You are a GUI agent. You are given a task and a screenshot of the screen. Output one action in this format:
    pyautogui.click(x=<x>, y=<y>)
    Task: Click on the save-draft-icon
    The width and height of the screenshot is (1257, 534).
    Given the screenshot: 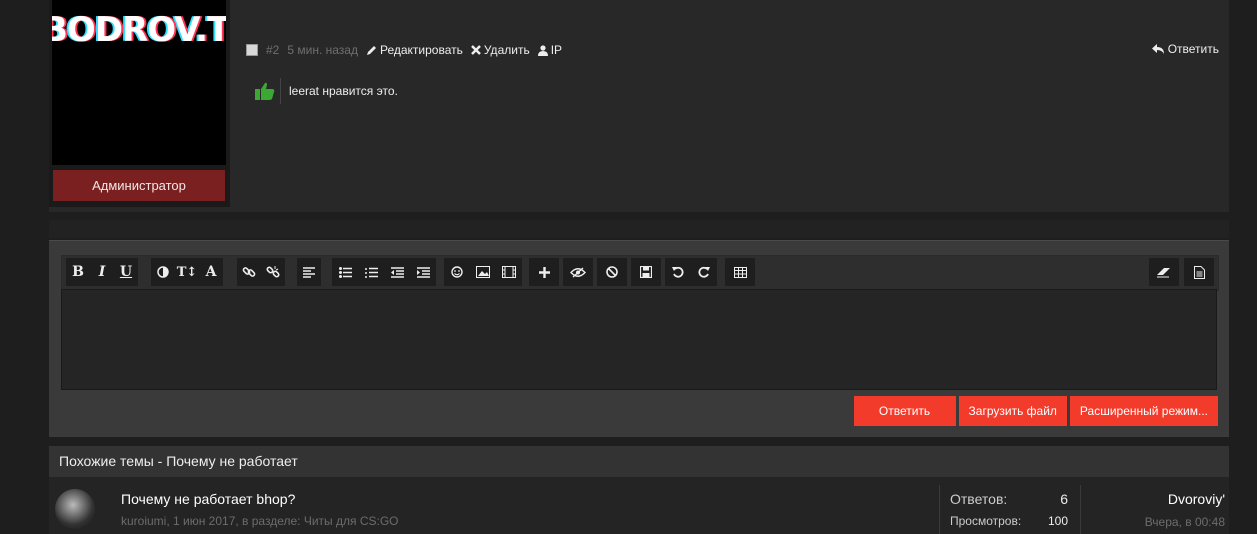 What is the action you would take?
    pyautogui.click(x=646, y=272)
    